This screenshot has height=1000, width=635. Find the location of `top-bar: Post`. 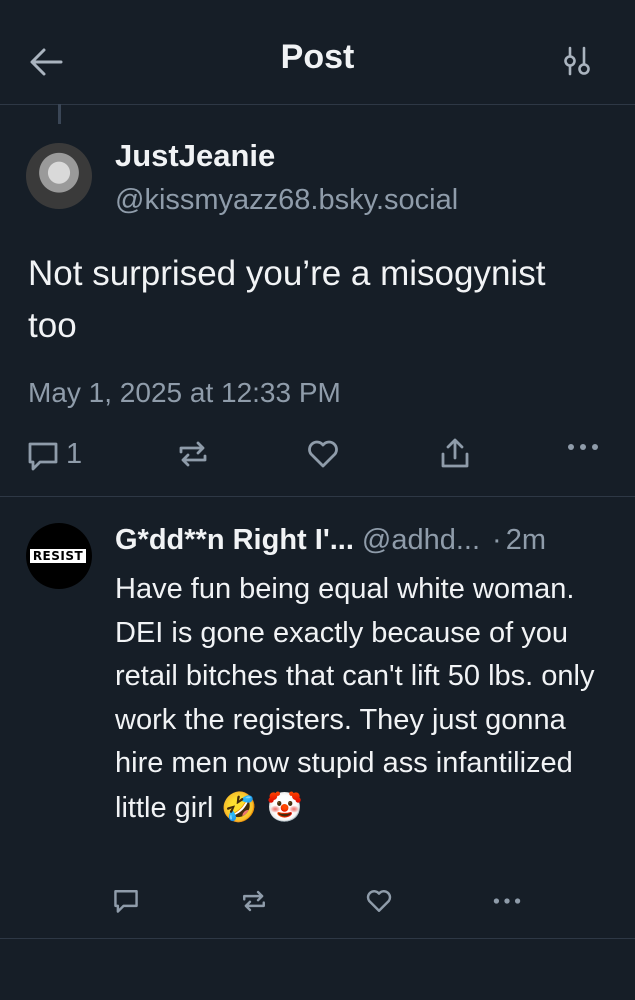

top-bar: Post is located at coordinates (317, 52).